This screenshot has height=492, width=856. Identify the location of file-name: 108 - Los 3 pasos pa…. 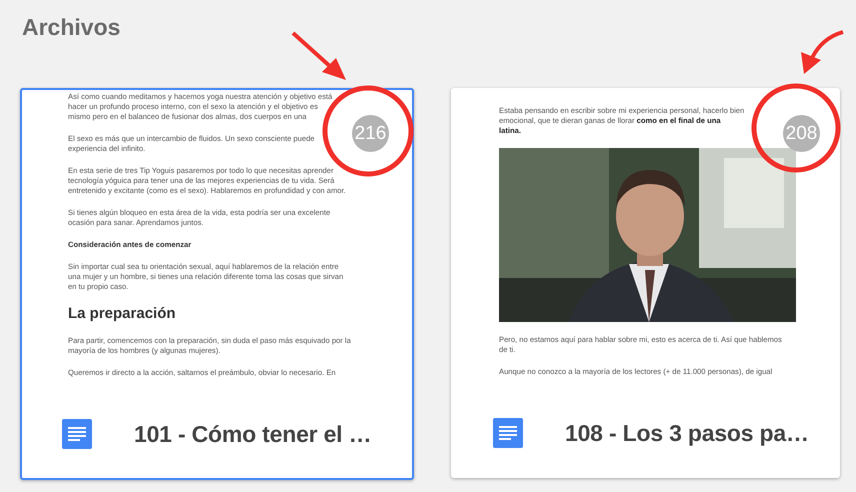
(687, 433).